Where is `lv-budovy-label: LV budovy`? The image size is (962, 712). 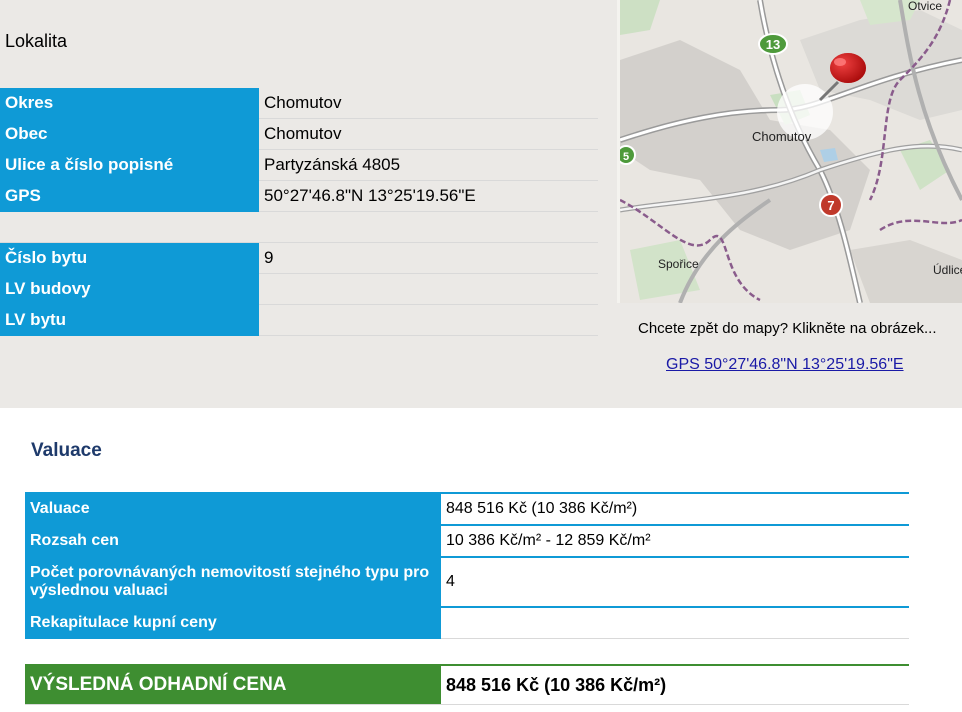 lv-budovy-label: LV budovy is located at coordinates (129, 289).